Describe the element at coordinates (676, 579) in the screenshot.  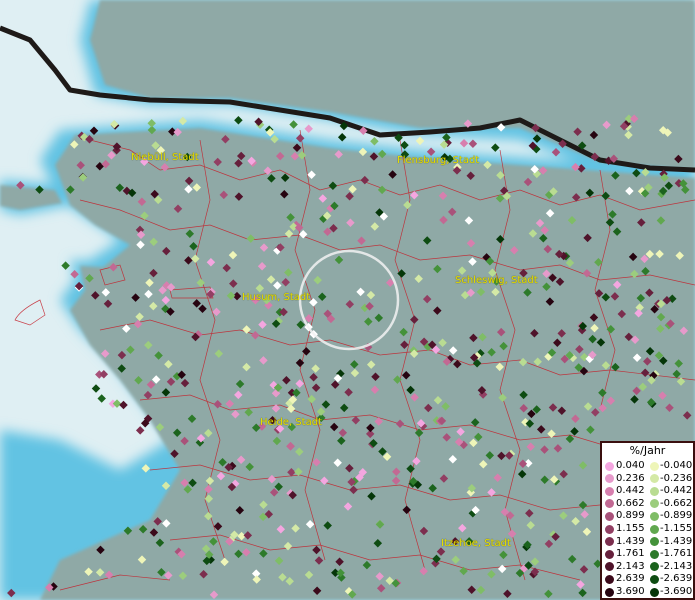
I see `legend-label-negative: -2.639` at that location.